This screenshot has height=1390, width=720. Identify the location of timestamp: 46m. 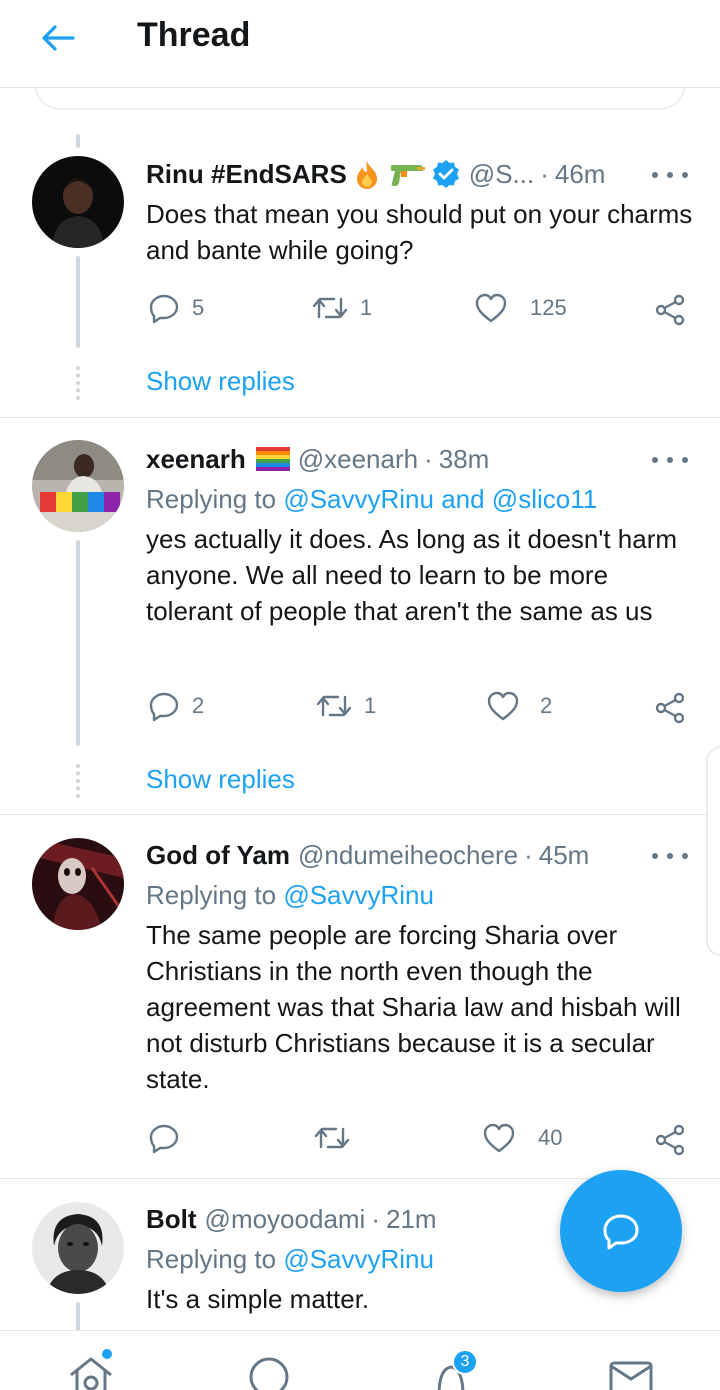
(580, 174).